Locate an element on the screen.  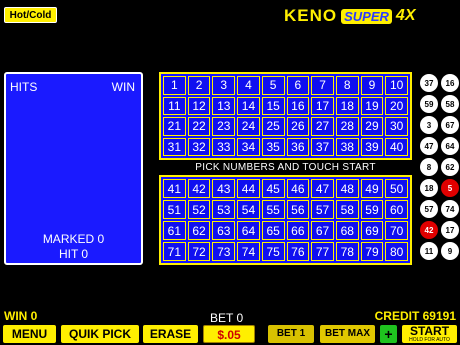
number-cell: 47 is located at coordinates (322, 188).